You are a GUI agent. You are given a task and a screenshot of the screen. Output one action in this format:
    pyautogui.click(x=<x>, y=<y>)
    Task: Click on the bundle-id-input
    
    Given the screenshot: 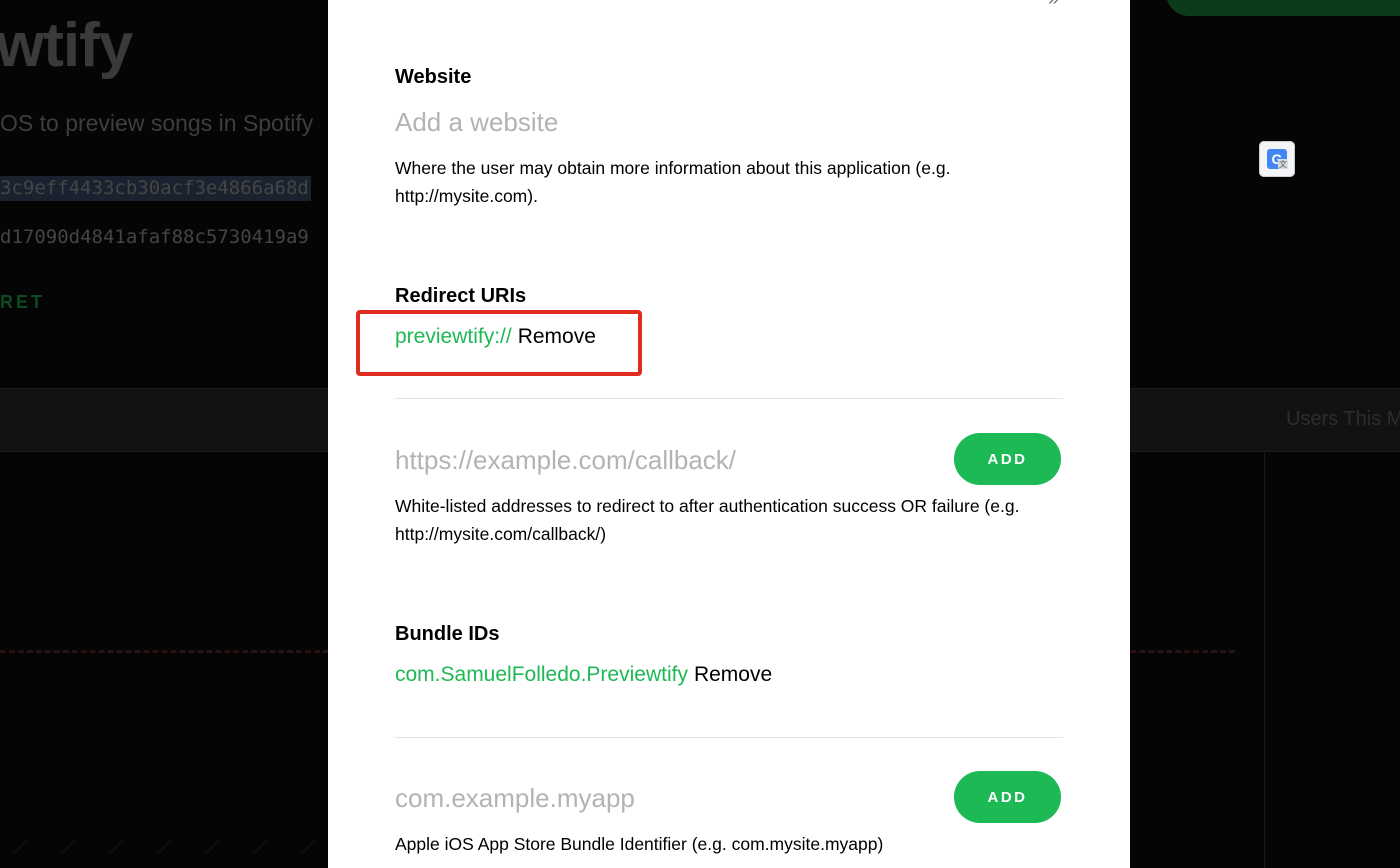 What is the action you would take?
    pyautogui.click(x=665, y=798)
    